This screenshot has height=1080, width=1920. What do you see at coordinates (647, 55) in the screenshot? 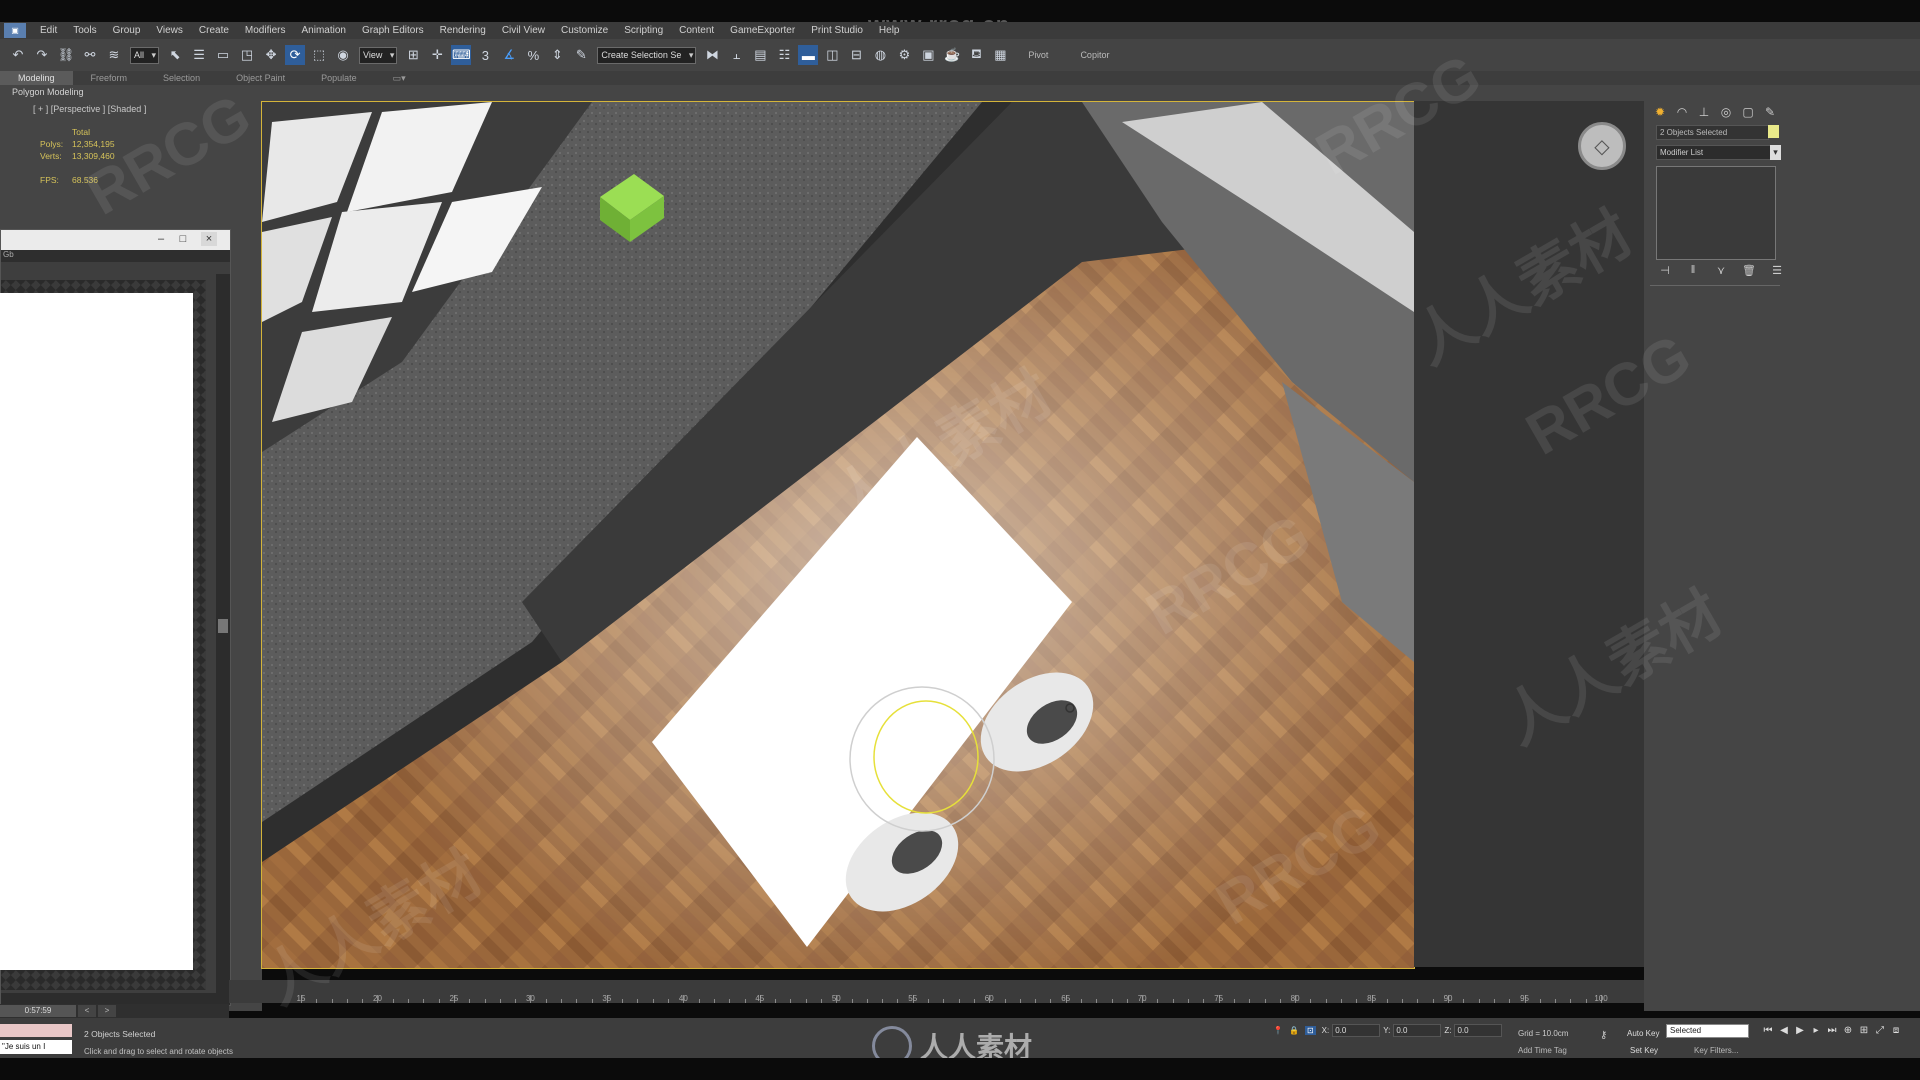
I see `named-selection-dropdown: Create Selection Se` at bounding box center [647, 55].